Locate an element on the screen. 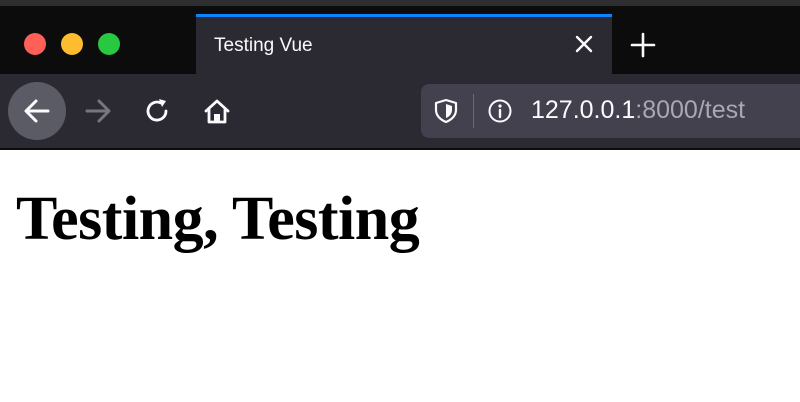 The height and width of the screenshot is (402, 800). window-zoom-button is located at coordinates (109, 44).